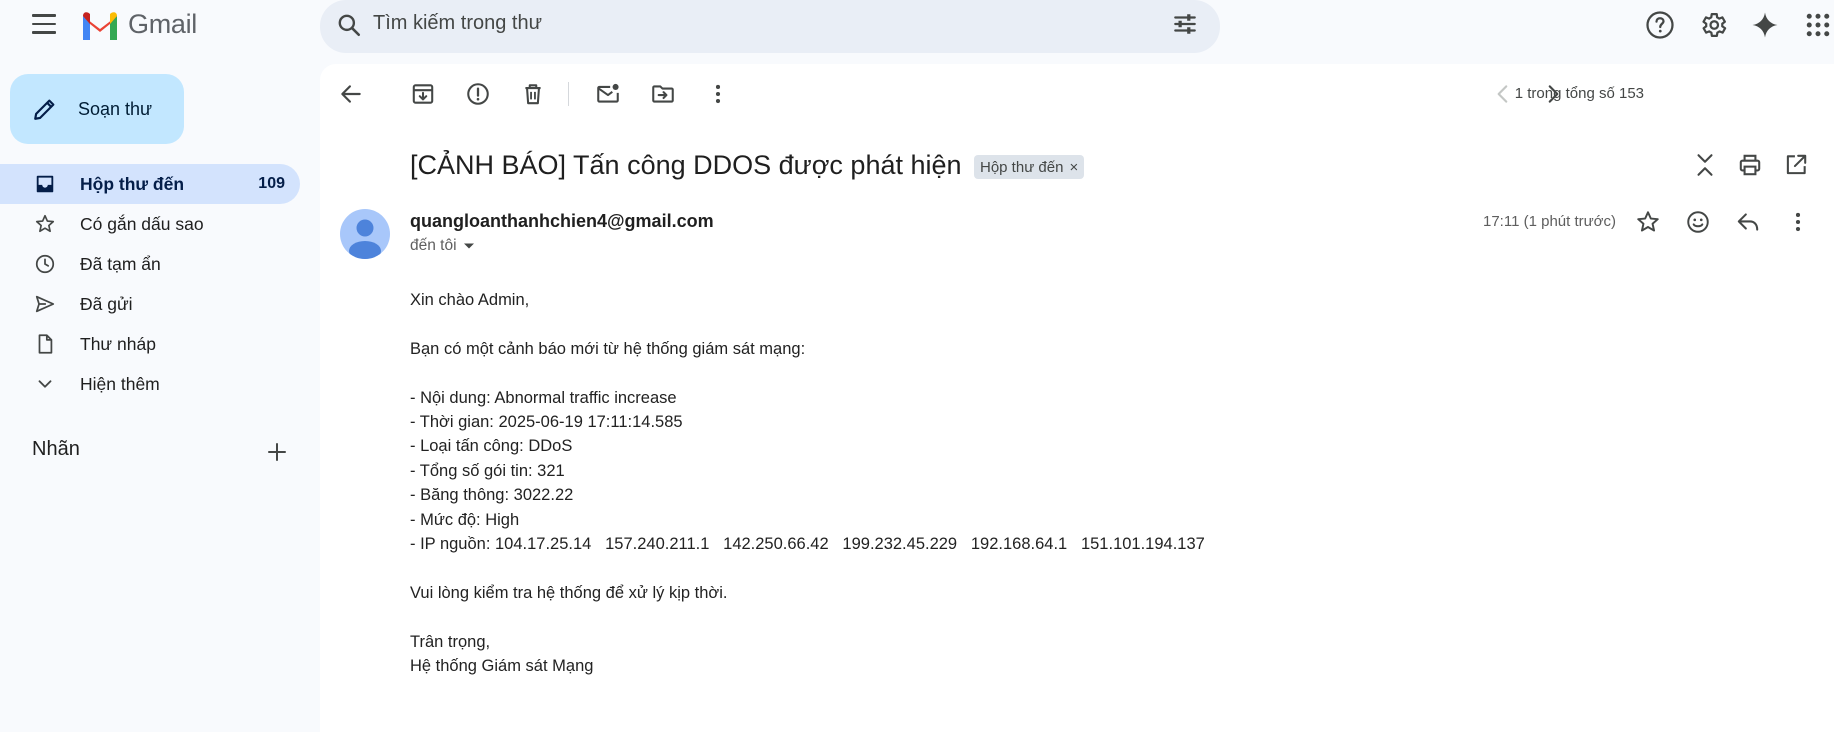 The height and width of the screenshot is (732, 1834). What do you see at coordinates (1705, 165) in the screenshot?
I see `collapse-all-icon` at bounding box center [1705, 165].